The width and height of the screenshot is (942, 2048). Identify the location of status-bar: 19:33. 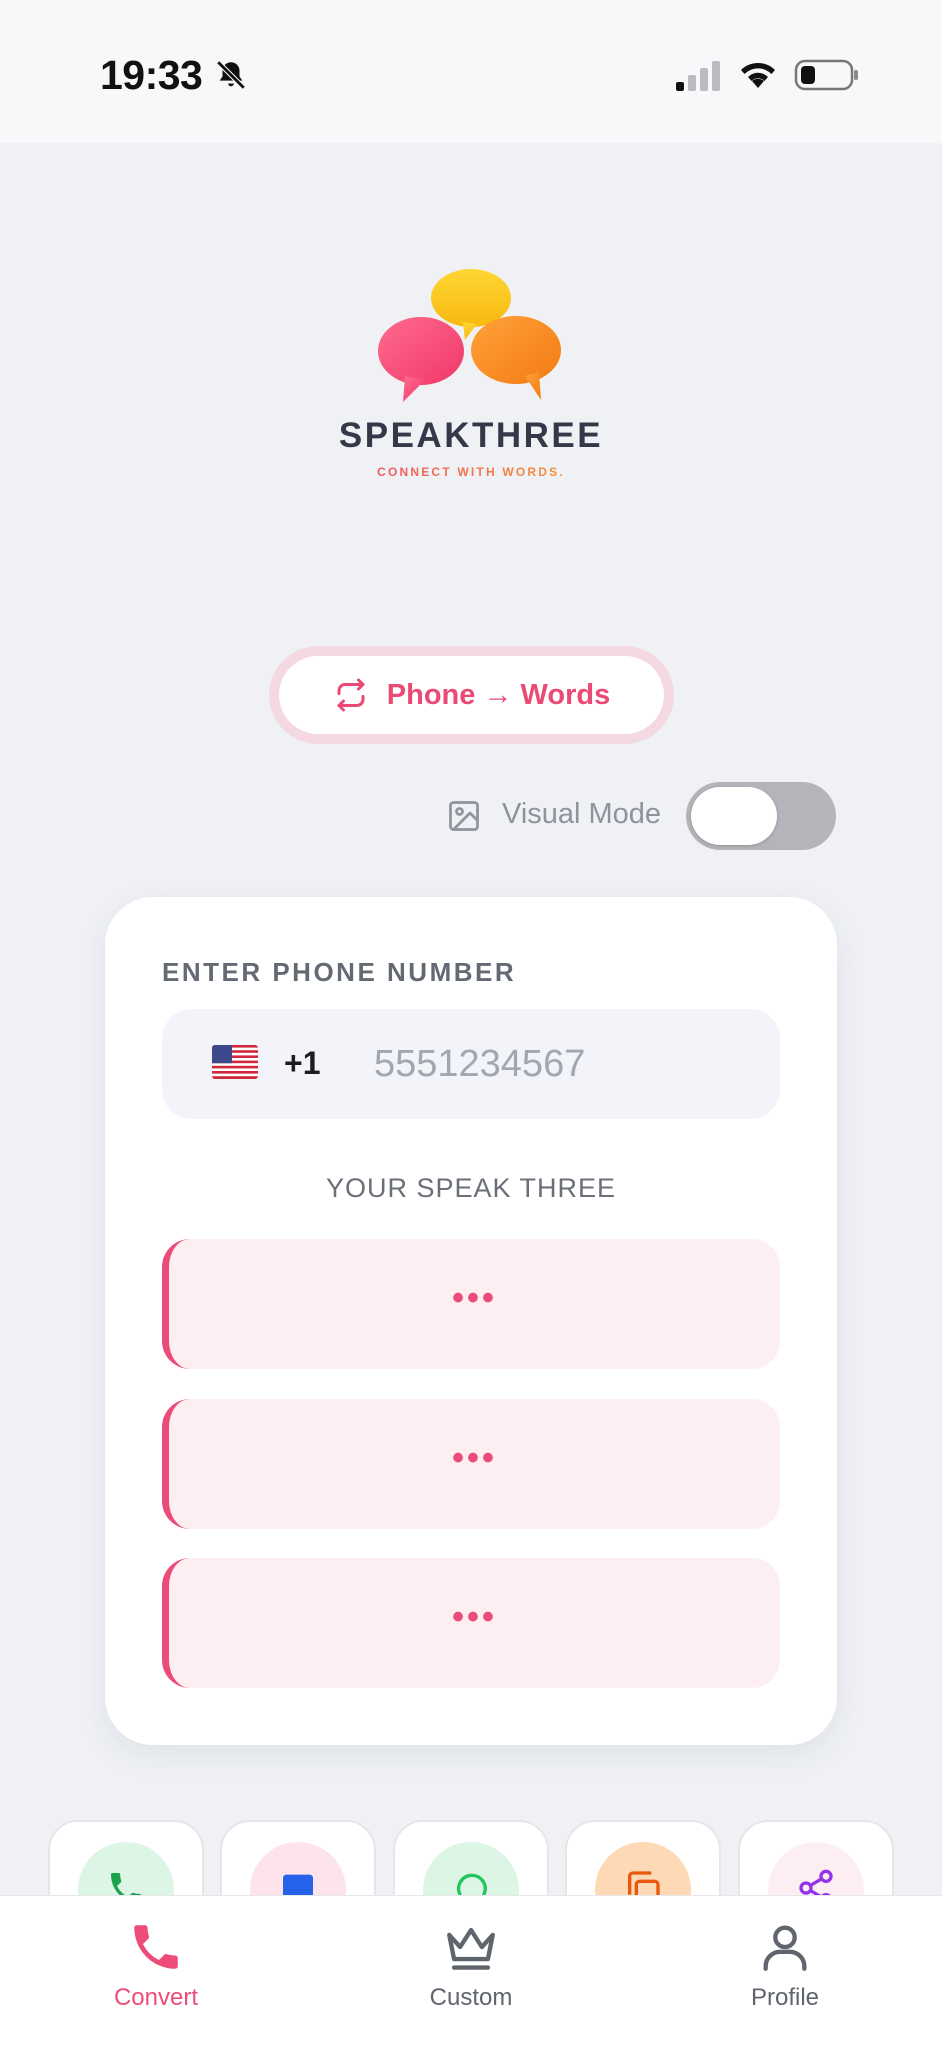
(471, 71).